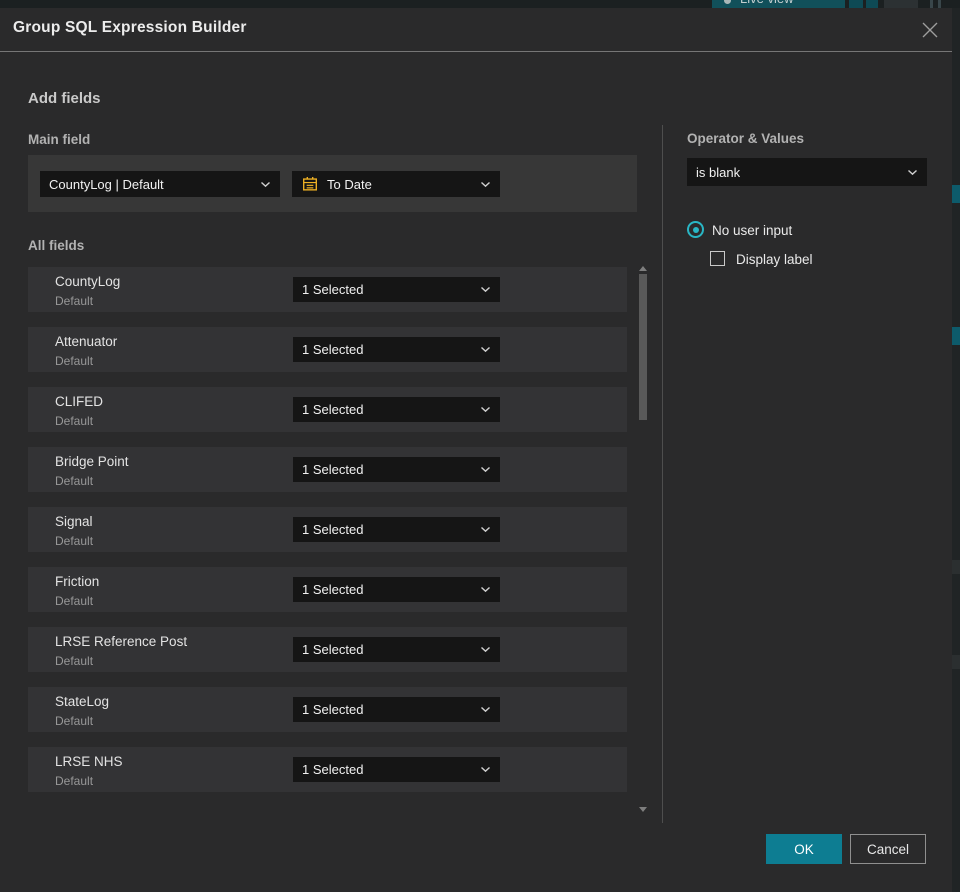 The width and height of the screenshot is (960, 892). I want to click on background-app-sliver, so click(956, 450).